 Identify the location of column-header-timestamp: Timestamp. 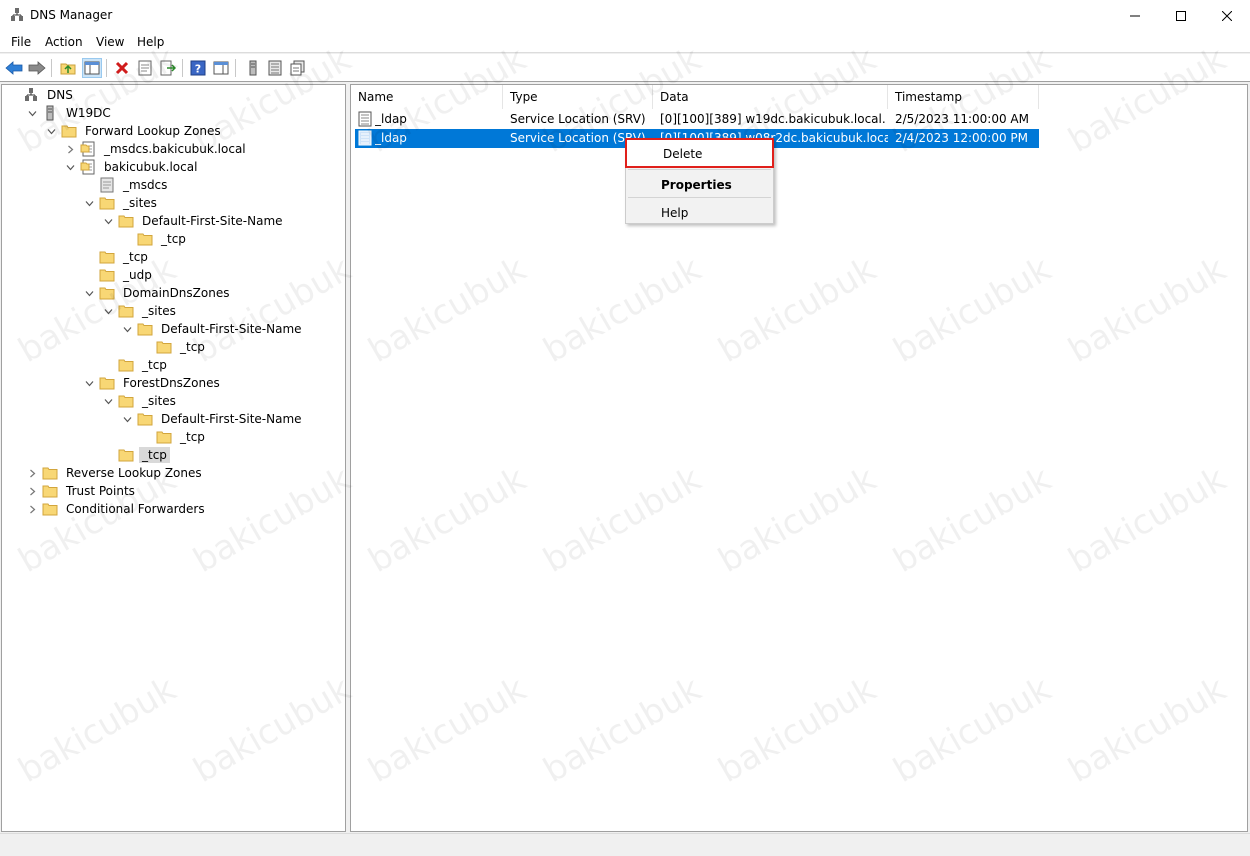
(963, 97).